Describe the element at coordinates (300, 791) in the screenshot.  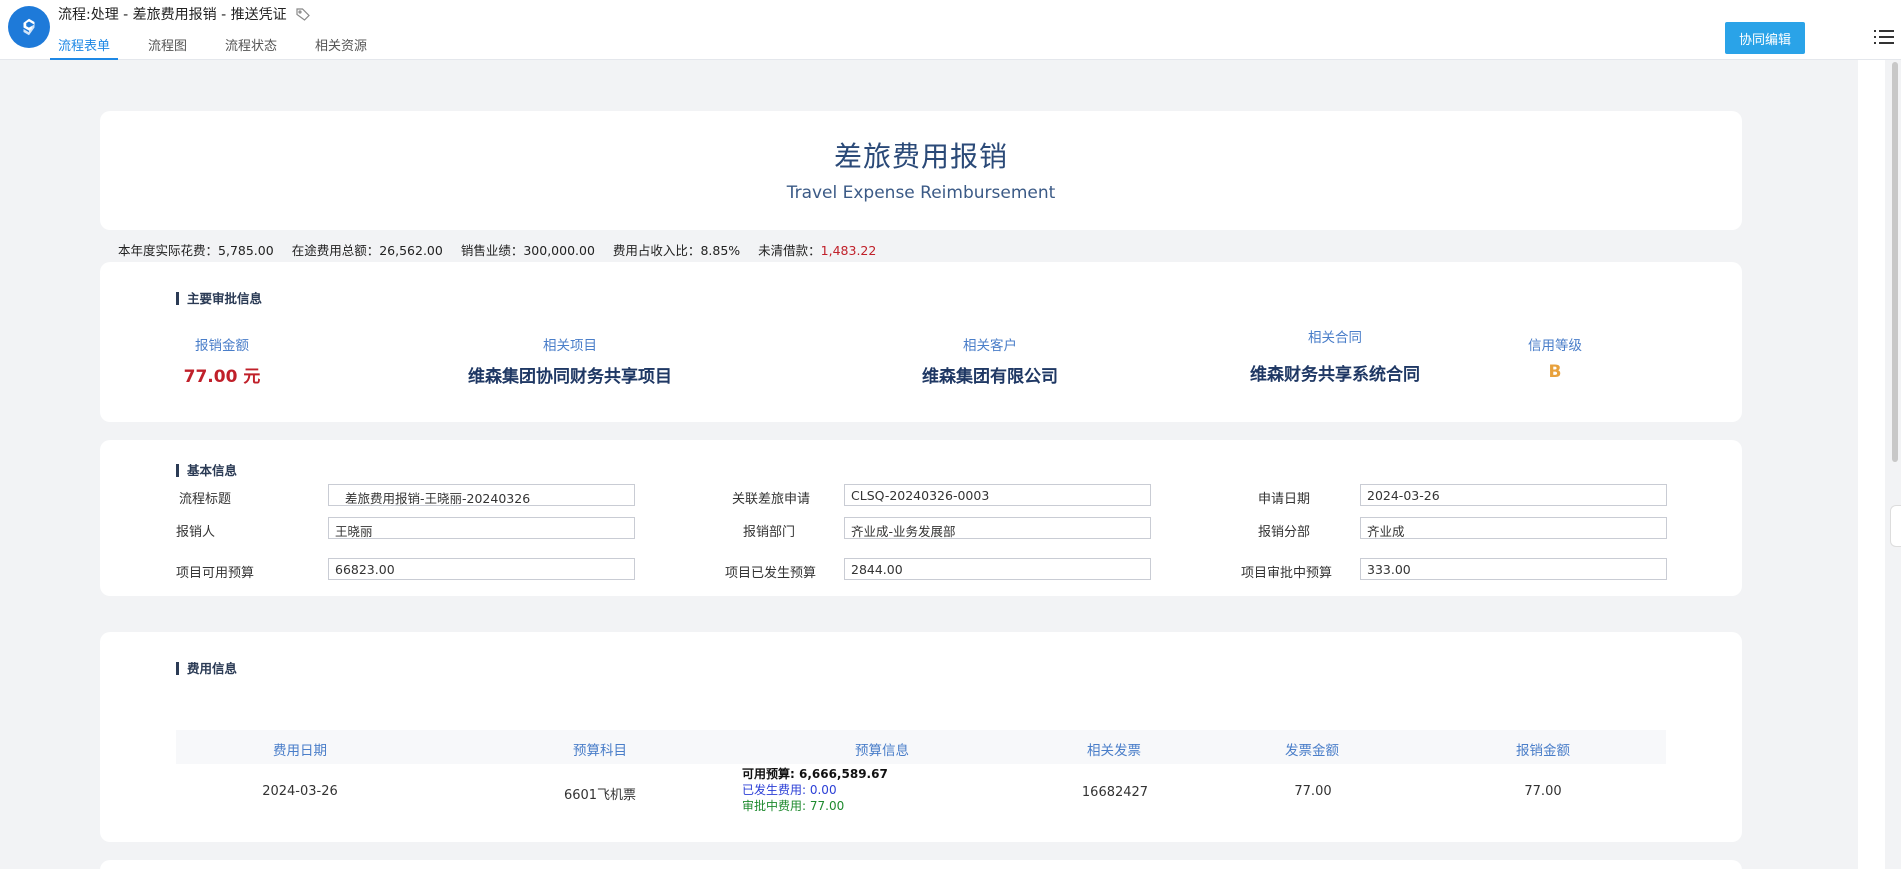
I see `row-date: 2024-03-26` at that location.